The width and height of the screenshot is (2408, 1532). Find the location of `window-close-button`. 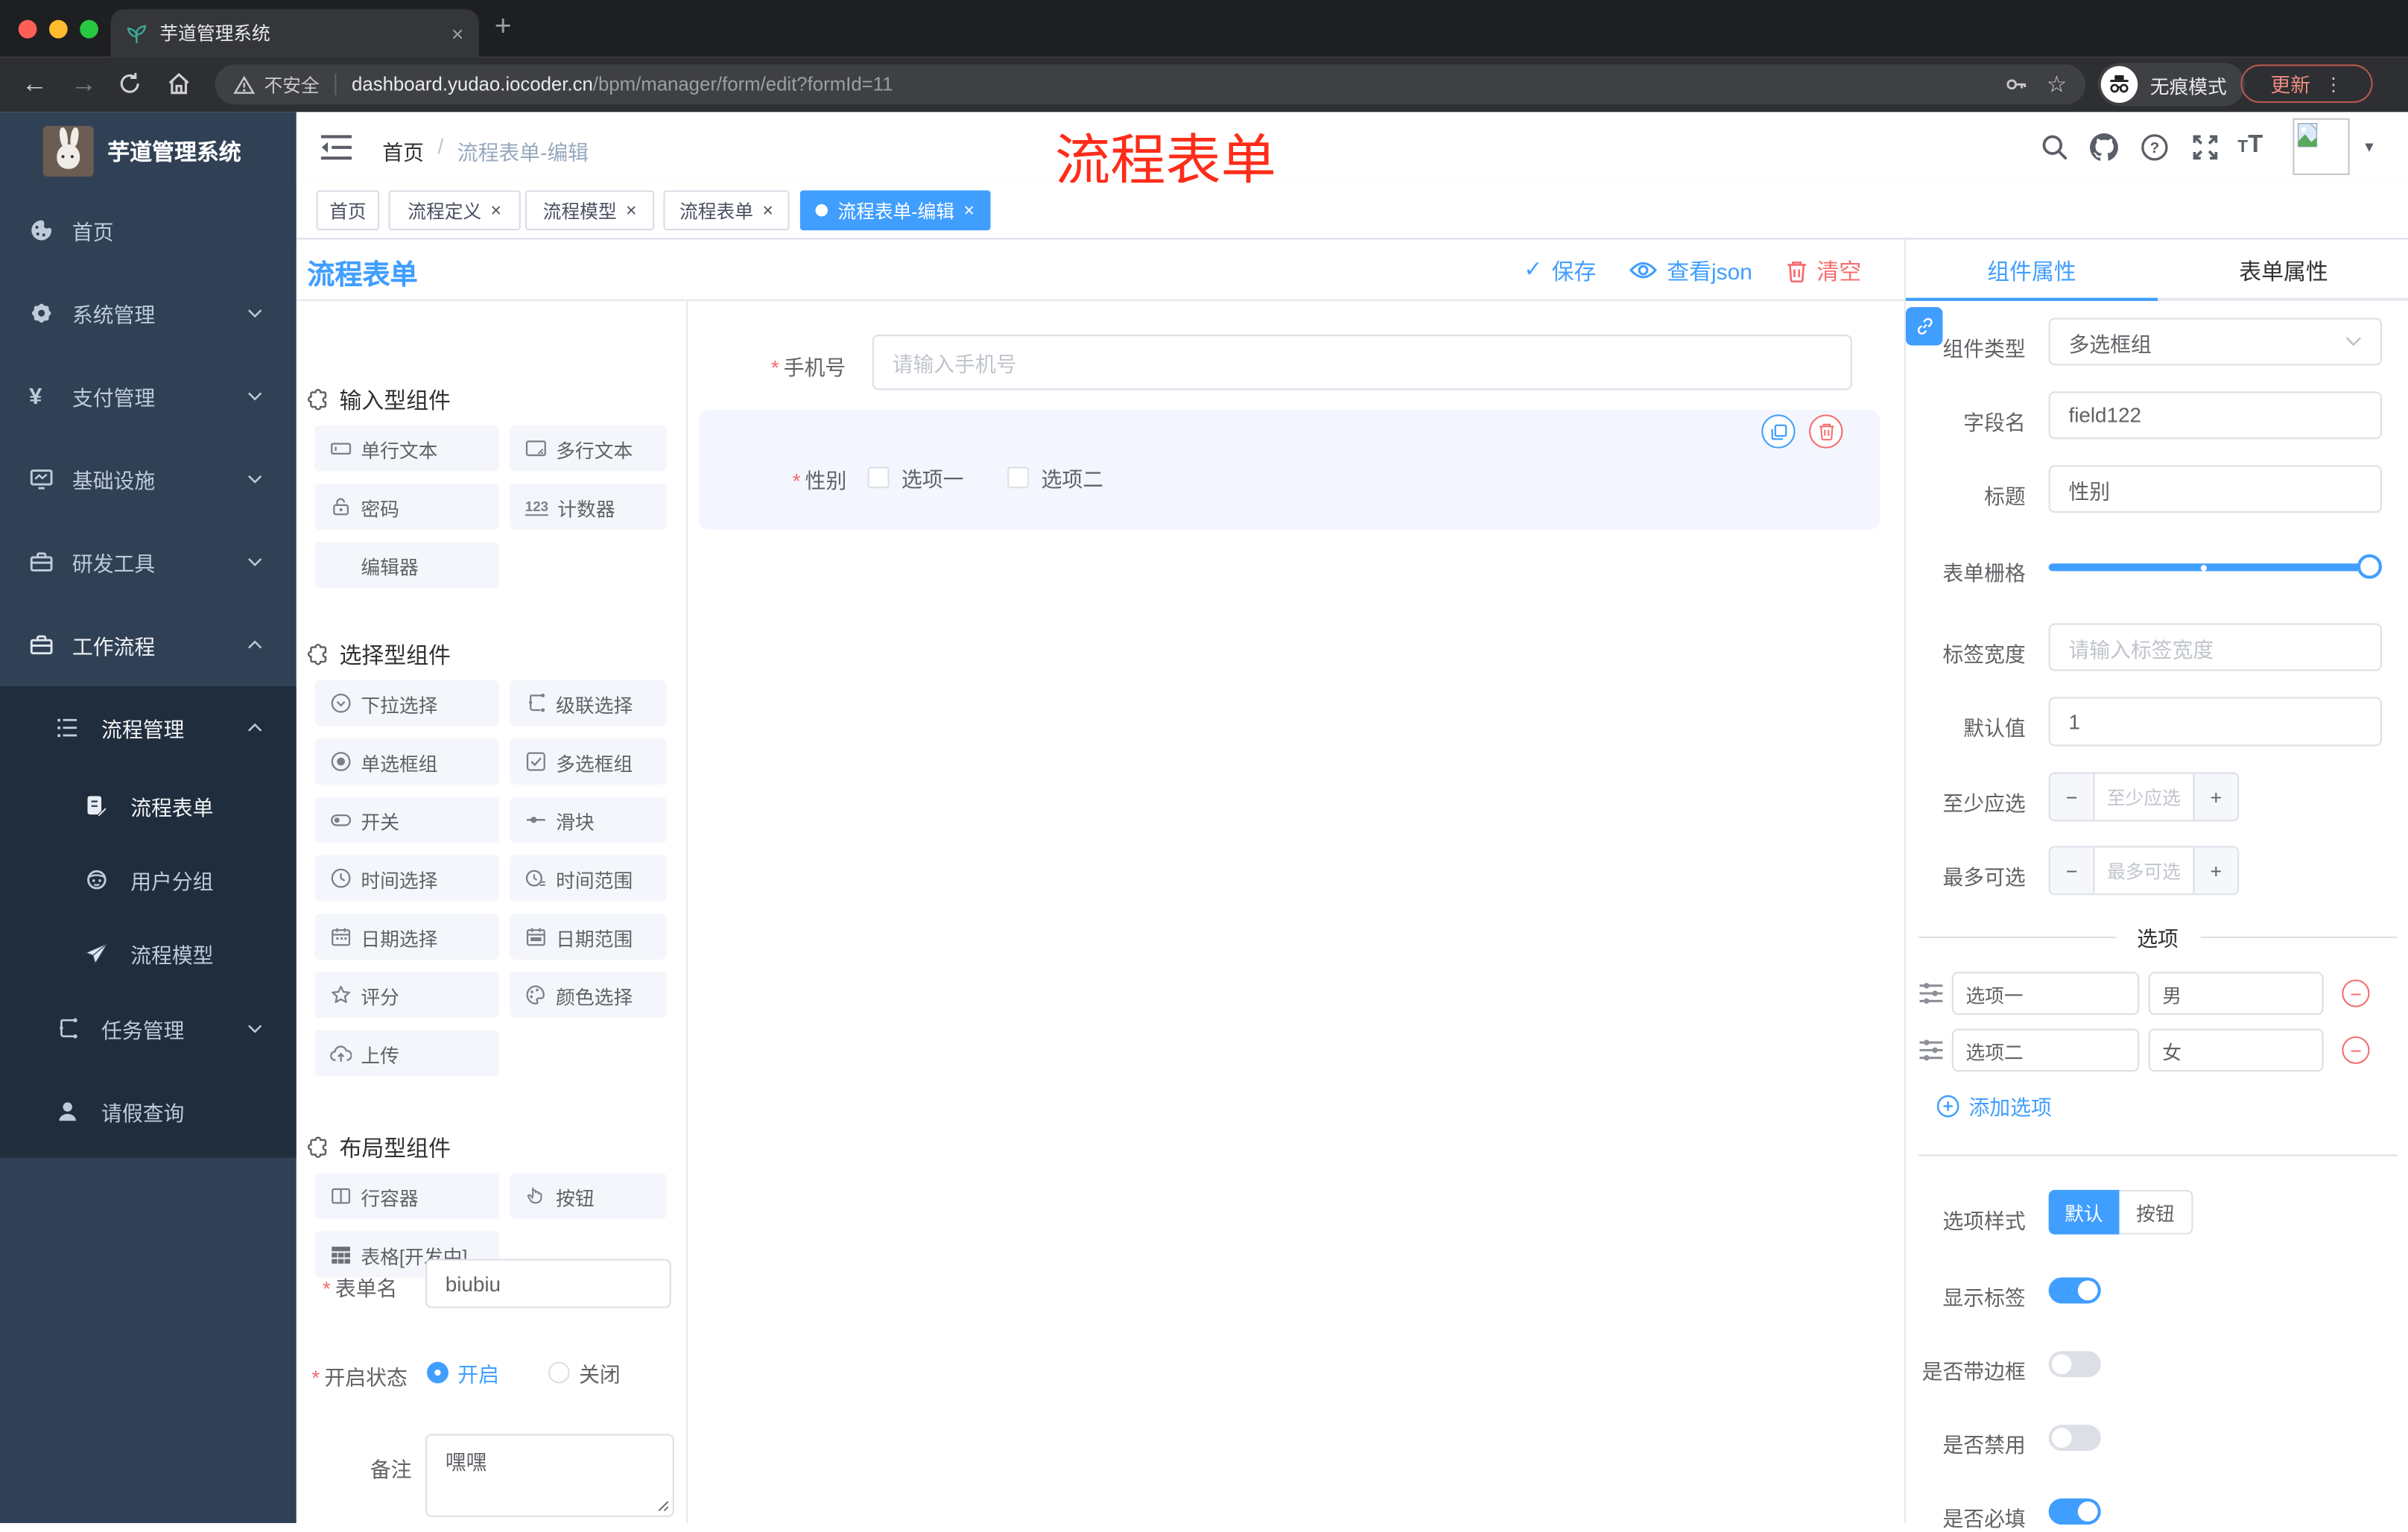

window-close-button is located at coordinates (27, 29).